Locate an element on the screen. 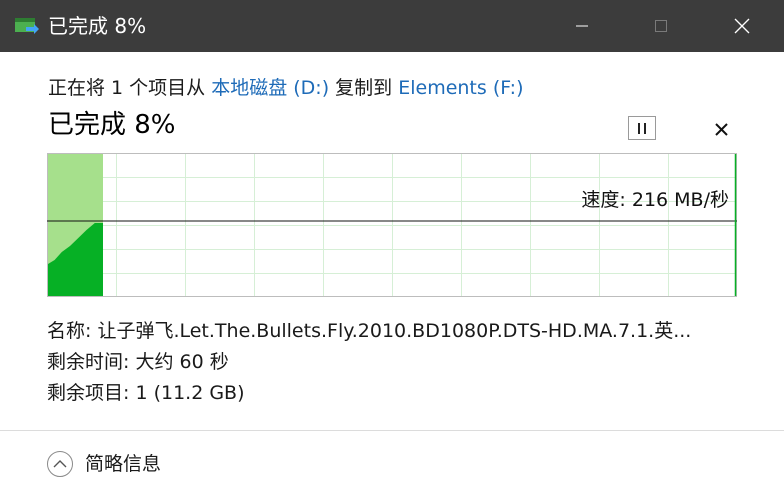  copy-prefix-text: 正在将 1 个项目从 is located at coordinates (130, 88).